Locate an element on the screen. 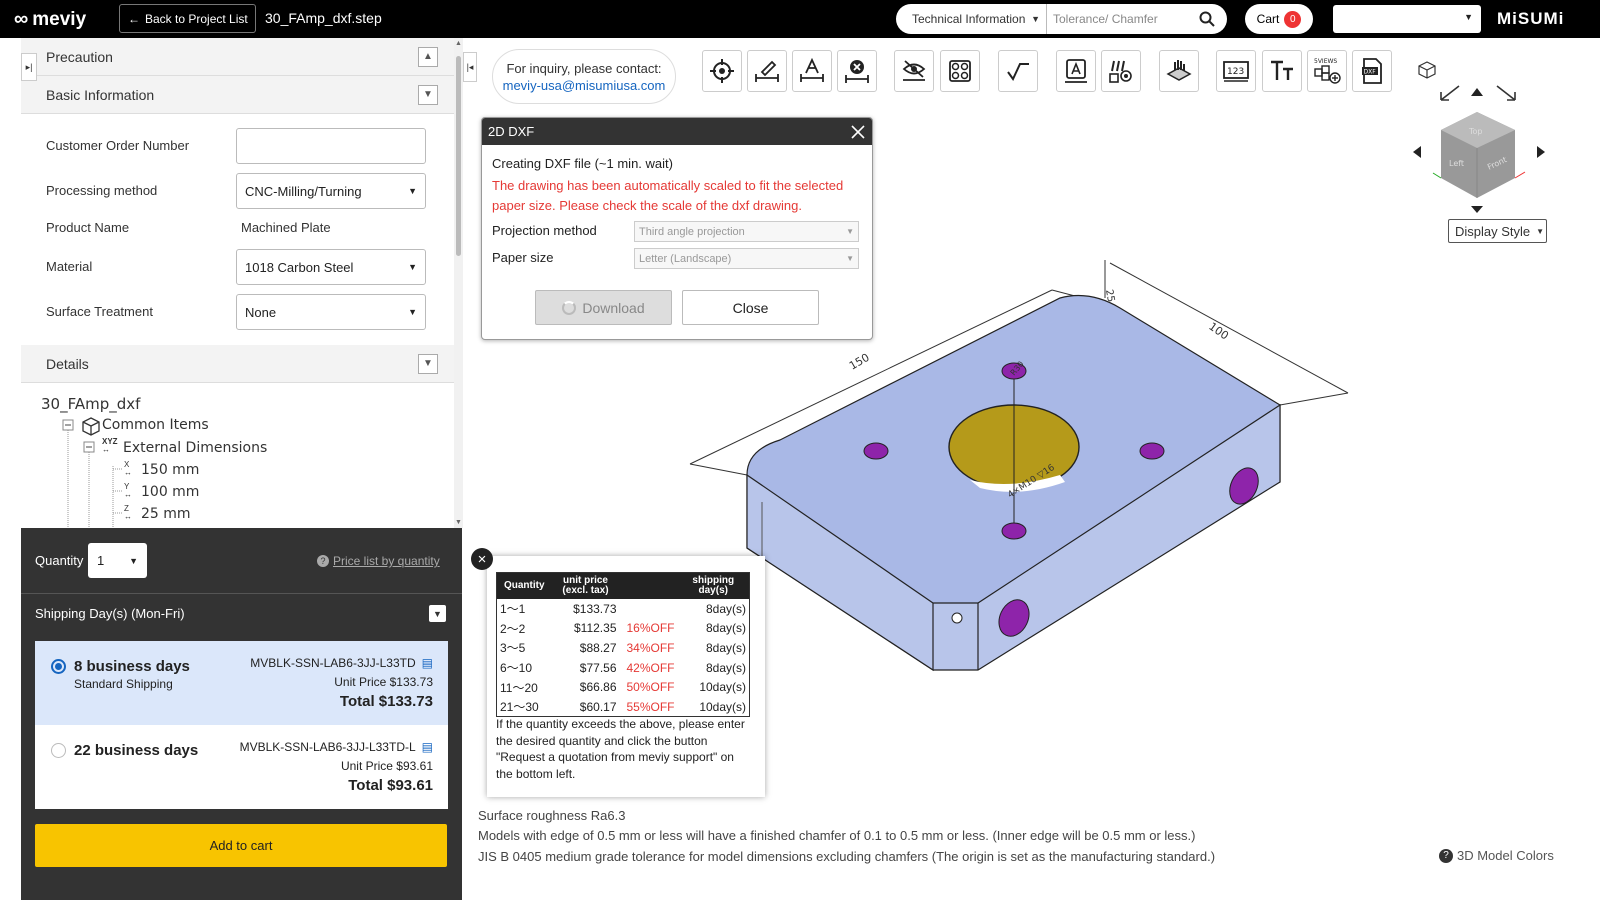  cube-top-label: Top is located at coordinates (1475, 131).